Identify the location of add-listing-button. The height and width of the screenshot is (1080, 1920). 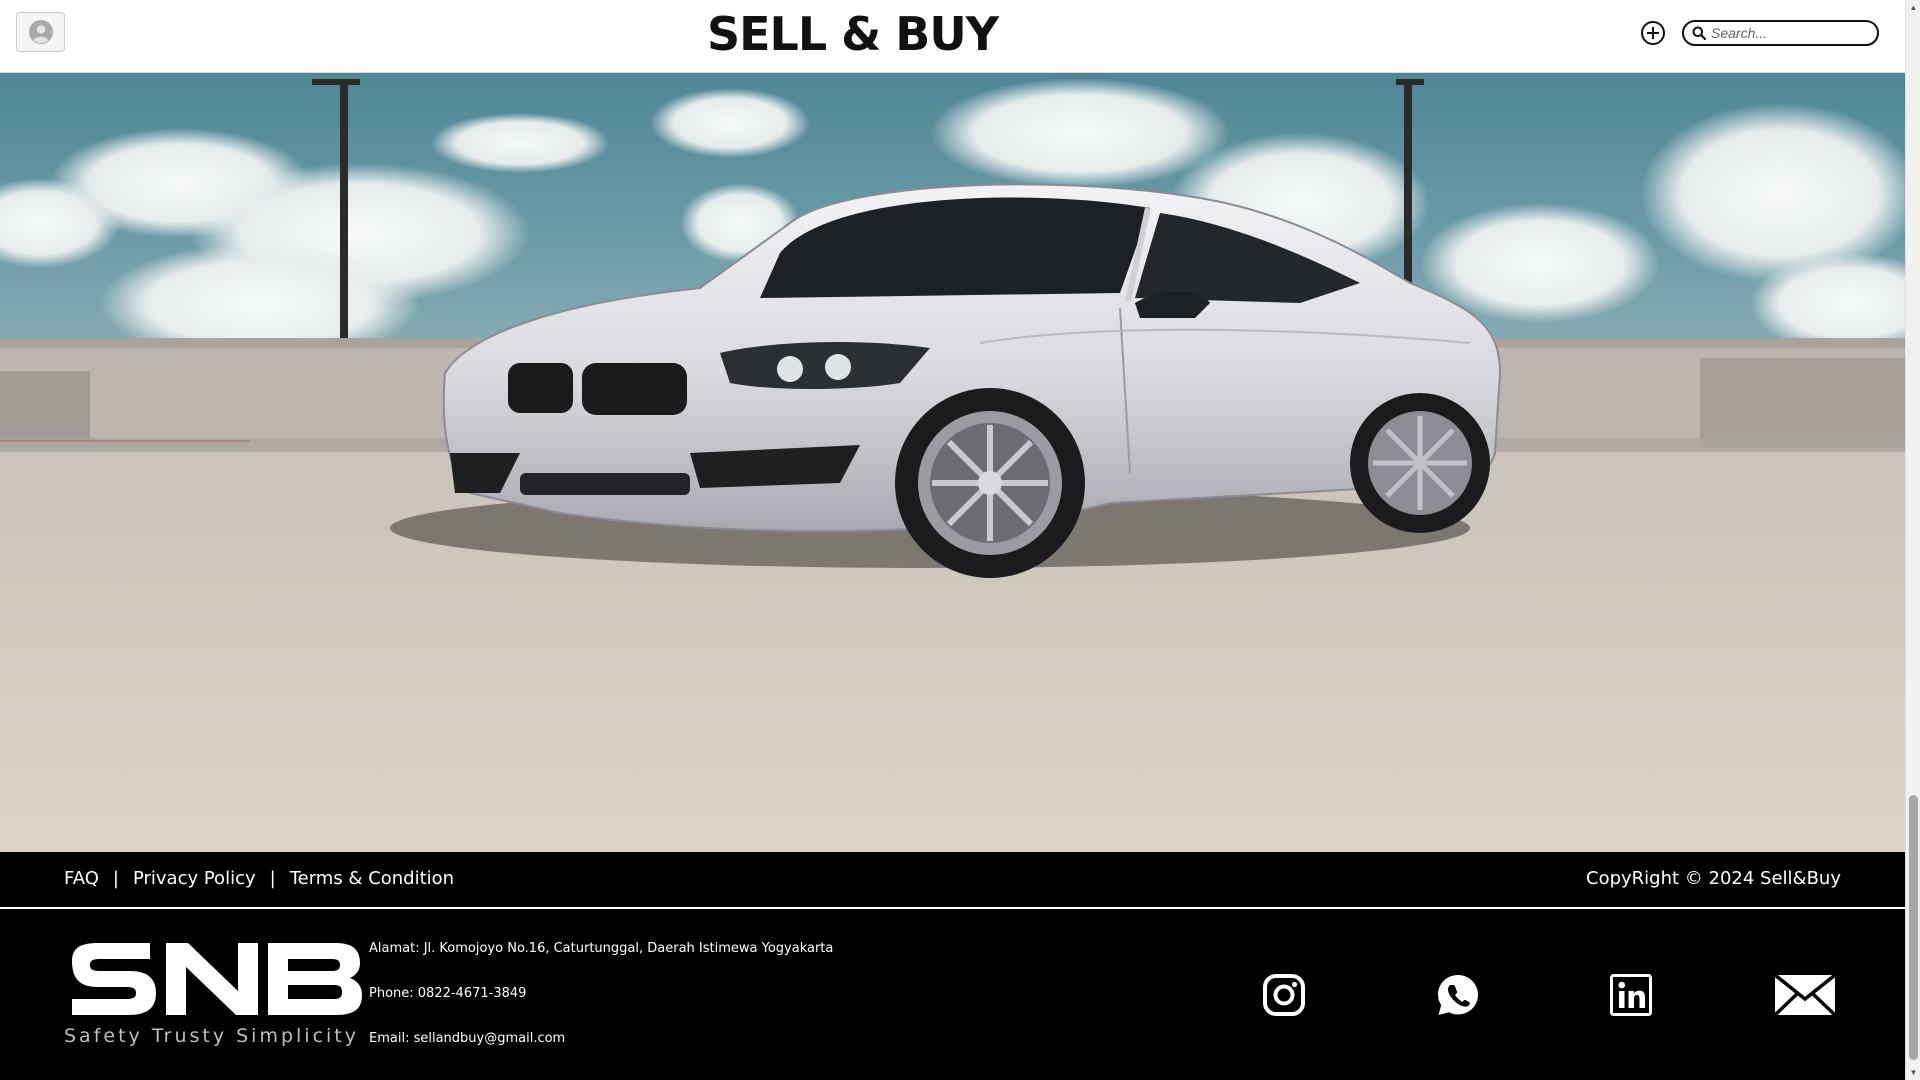
(1653, 33).